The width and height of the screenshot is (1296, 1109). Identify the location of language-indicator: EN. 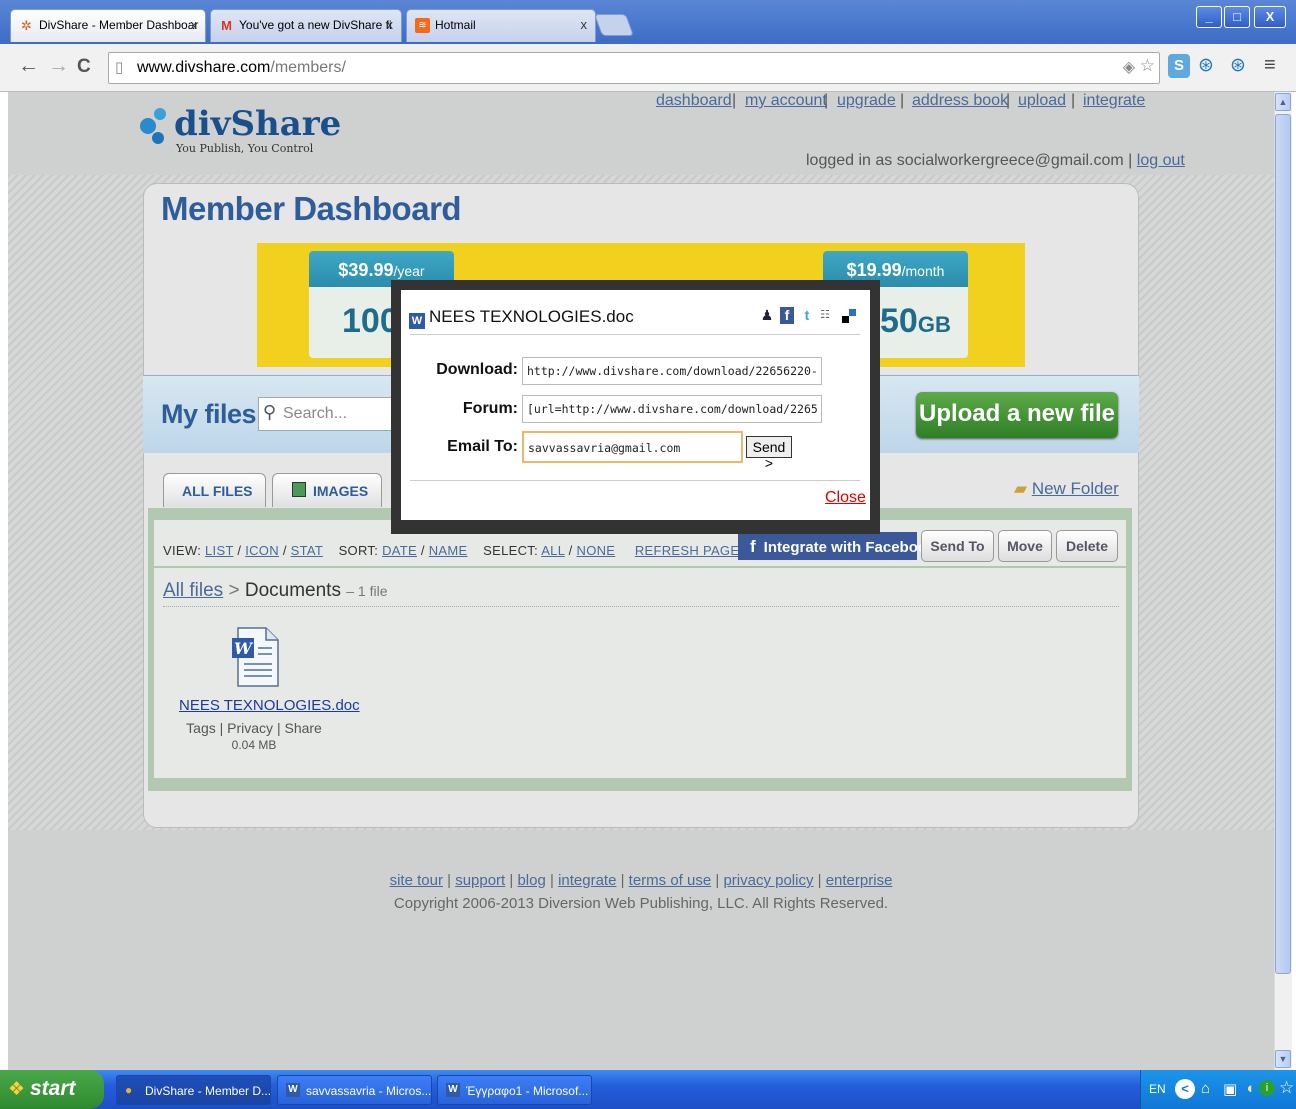
(1157, 1089).